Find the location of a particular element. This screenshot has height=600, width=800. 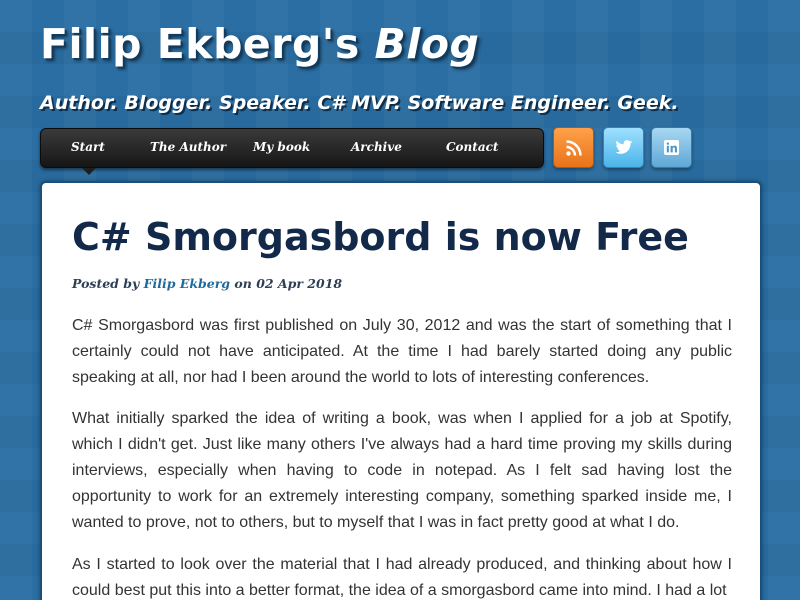

twitter-icon is located at coordinates (623, 147).